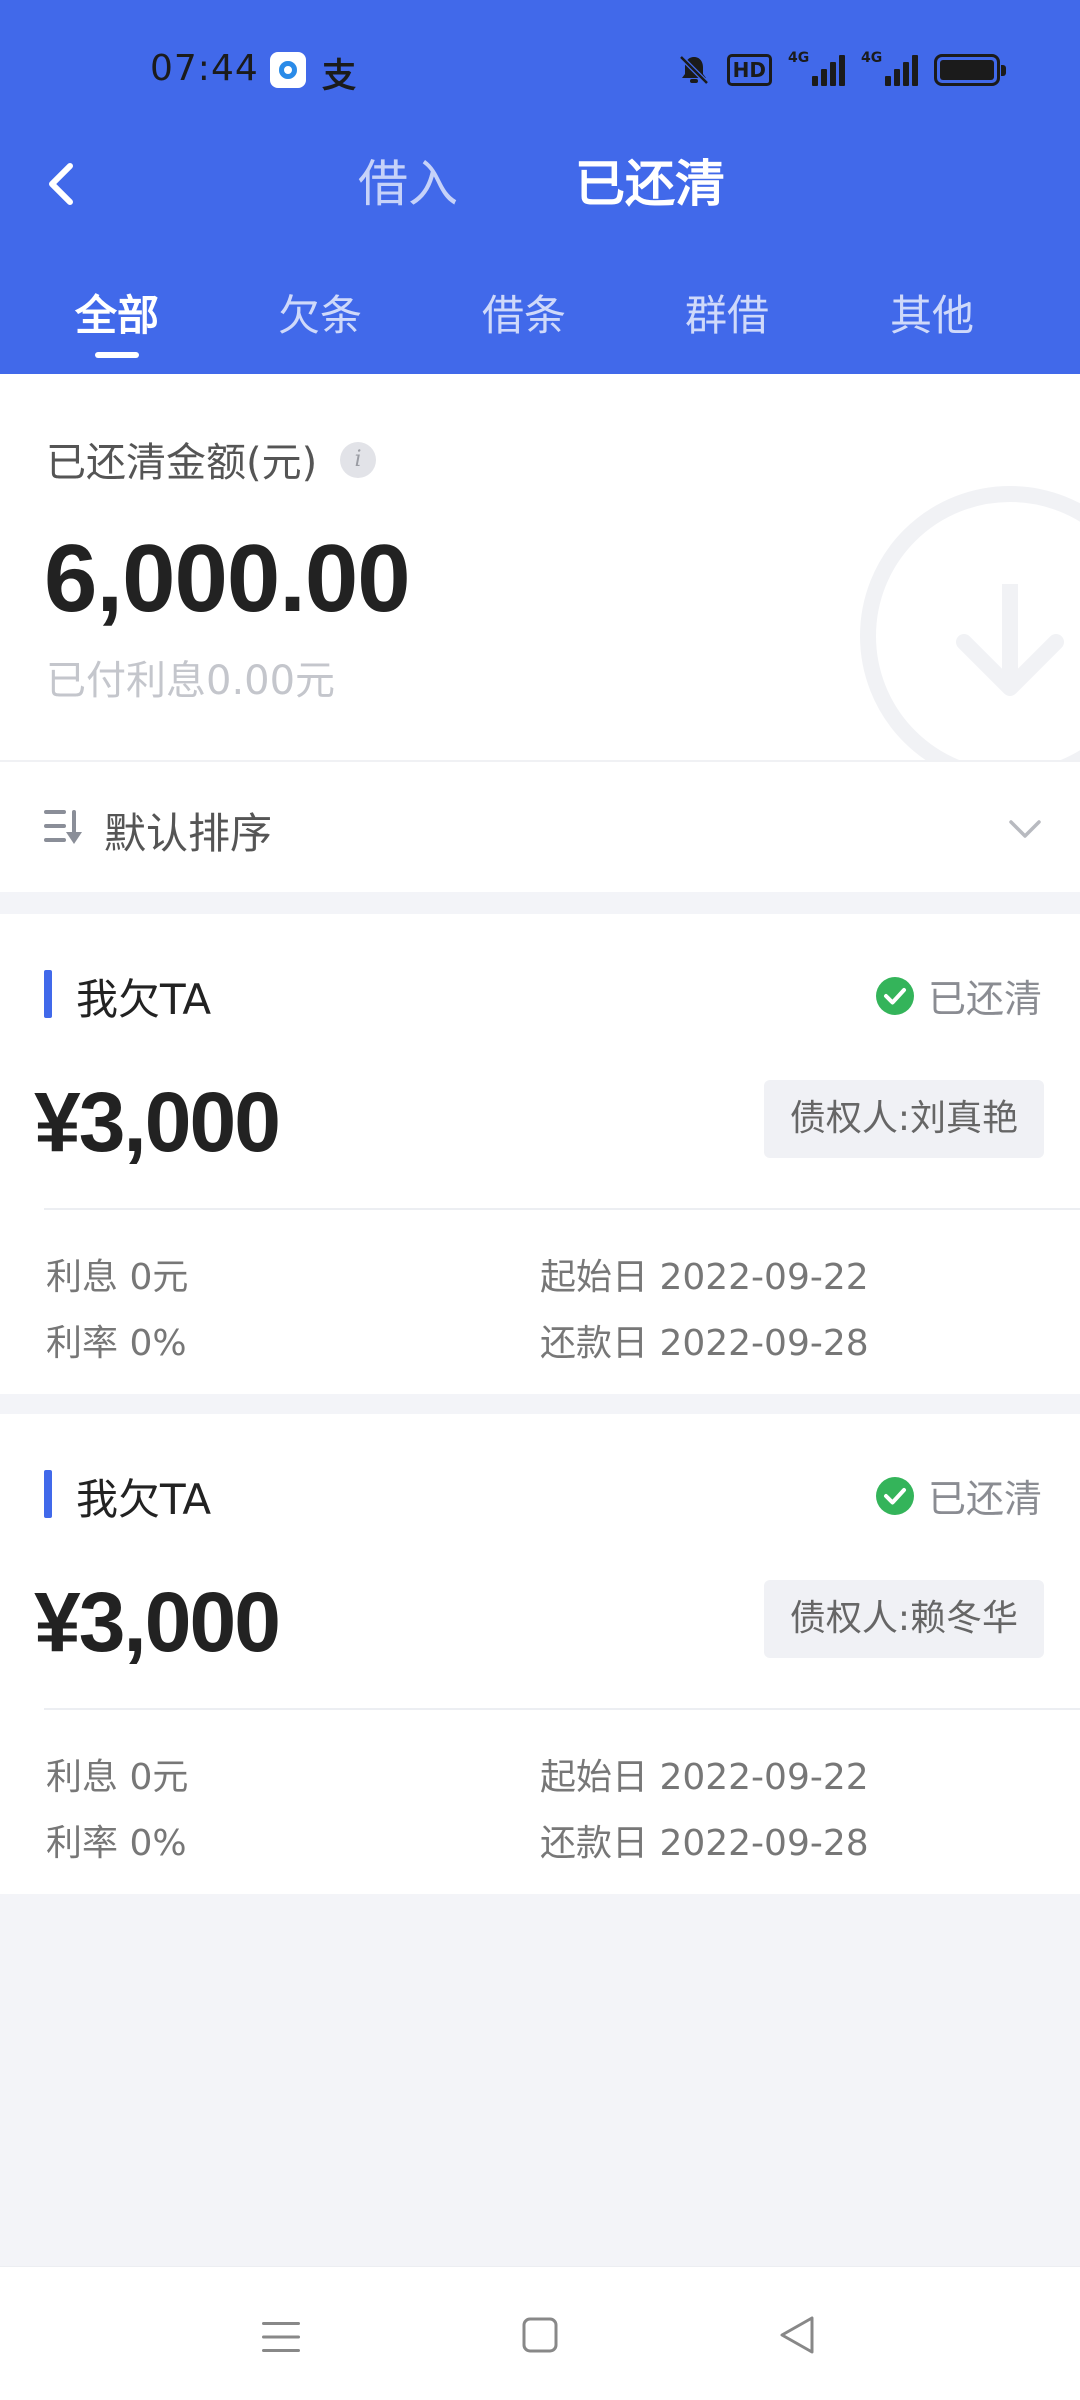  I want to click on creditor-tag: 债权人:赖冬华, so click(903, 1619).